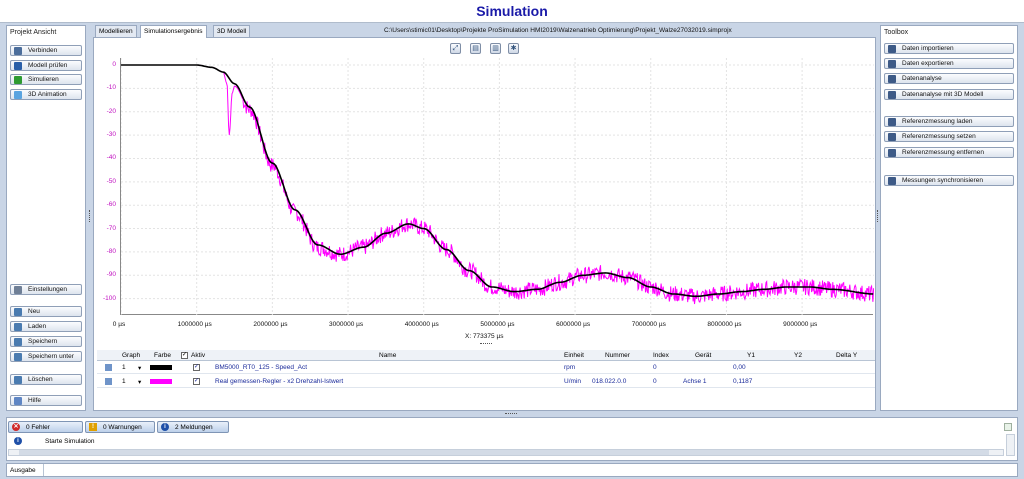 The image size is (1024, 479). I want to click on toolbox-button-2-0: Messungen synchronisieren, so click(949, 180).